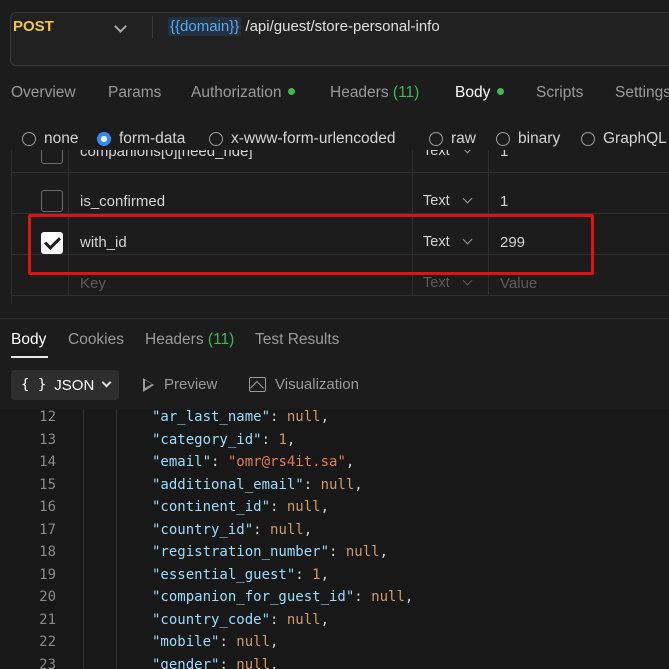 The image size is (669, 669). Describe the element at coordinates (241, 552) in the screenshot. I see `json-key: "registration_number"` at that location.